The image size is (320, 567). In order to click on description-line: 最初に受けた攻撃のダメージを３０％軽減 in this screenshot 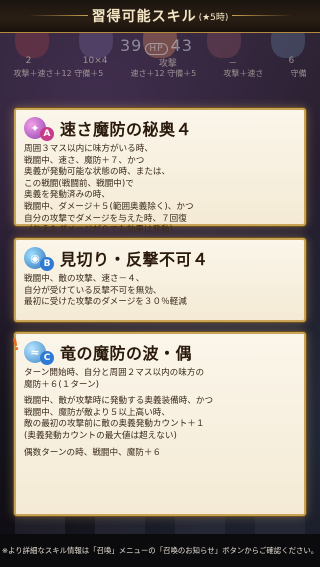, I will do `click(105, 302)`.